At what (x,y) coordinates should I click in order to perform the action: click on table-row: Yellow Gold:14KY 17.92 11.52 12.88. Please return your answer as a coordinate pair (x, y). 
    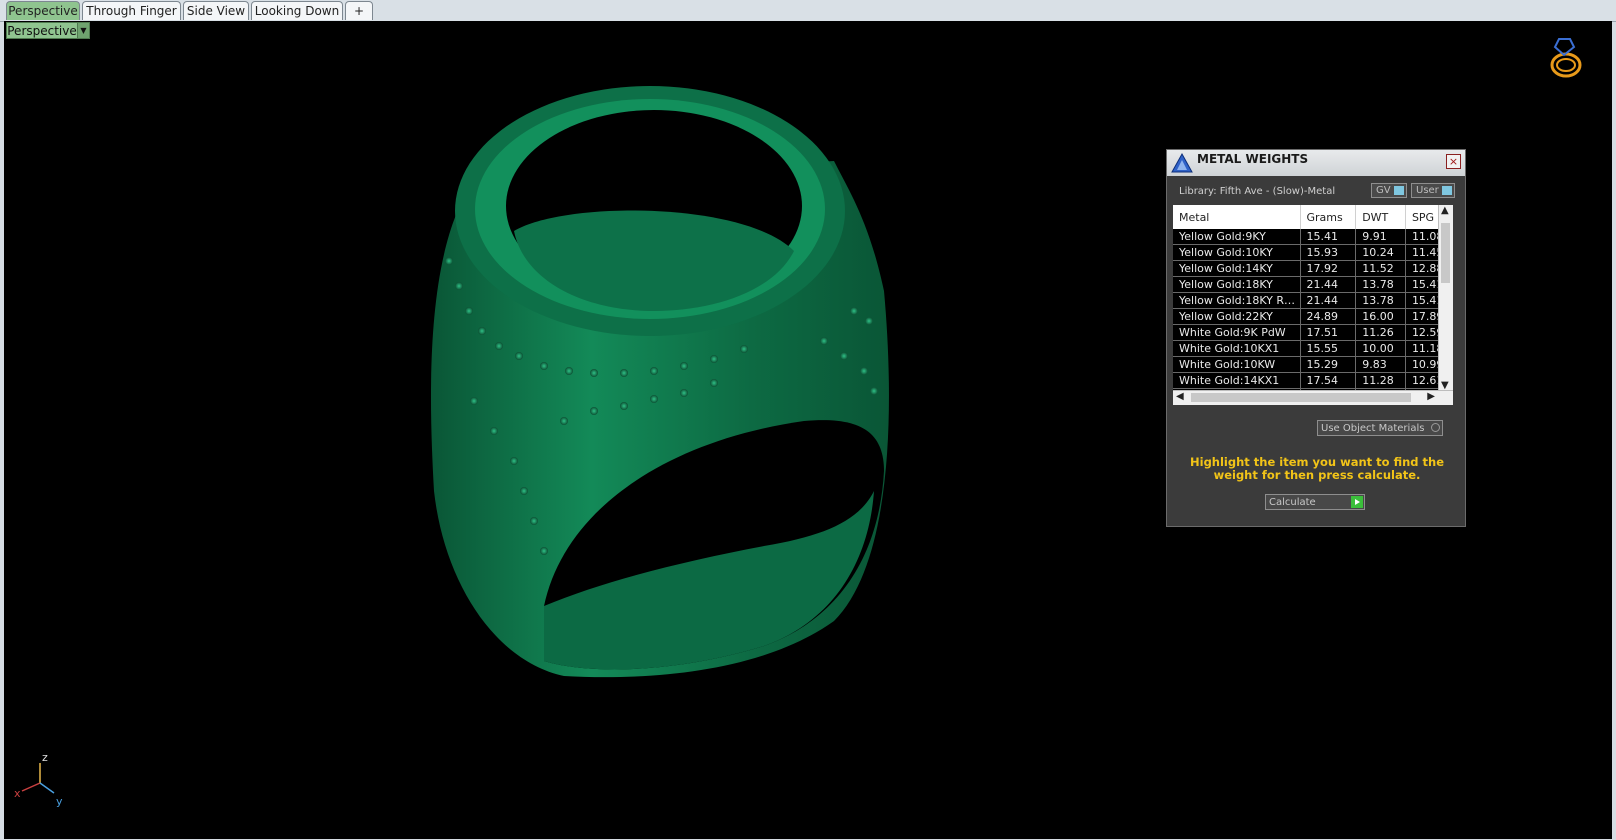
    Looking at the image, I should click on (1313, 268).